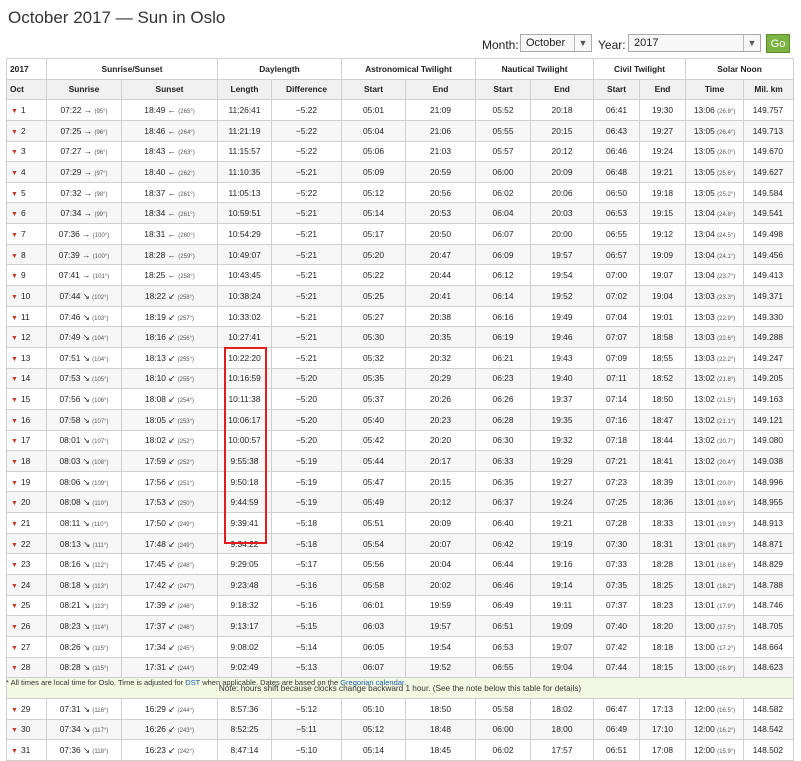  What do you see at coordinates (70, 605) in the screenshot?
I see `sunrise-time: 08:21` at bounding box center [70, 605].